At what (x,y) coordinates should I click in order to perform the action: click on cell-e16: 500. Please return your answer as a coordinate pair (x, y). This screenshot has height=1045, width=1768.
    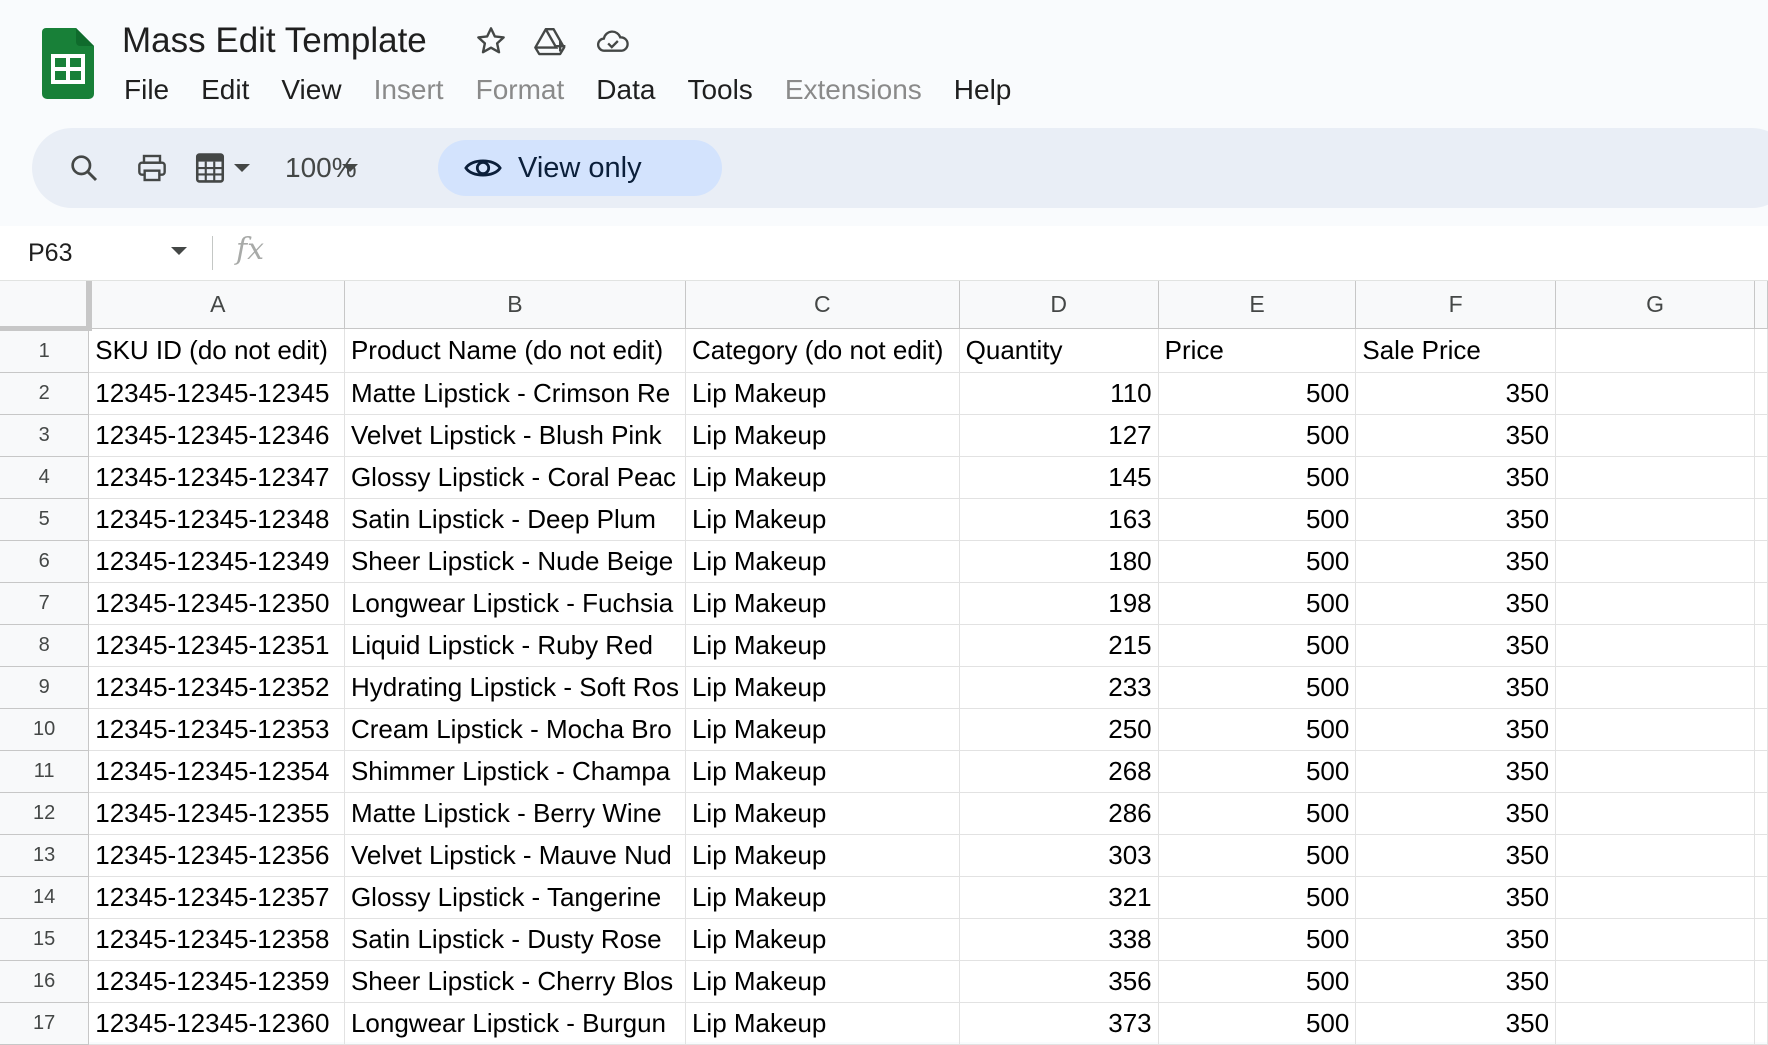
    Looking at the image, I should click on (1257, 981).